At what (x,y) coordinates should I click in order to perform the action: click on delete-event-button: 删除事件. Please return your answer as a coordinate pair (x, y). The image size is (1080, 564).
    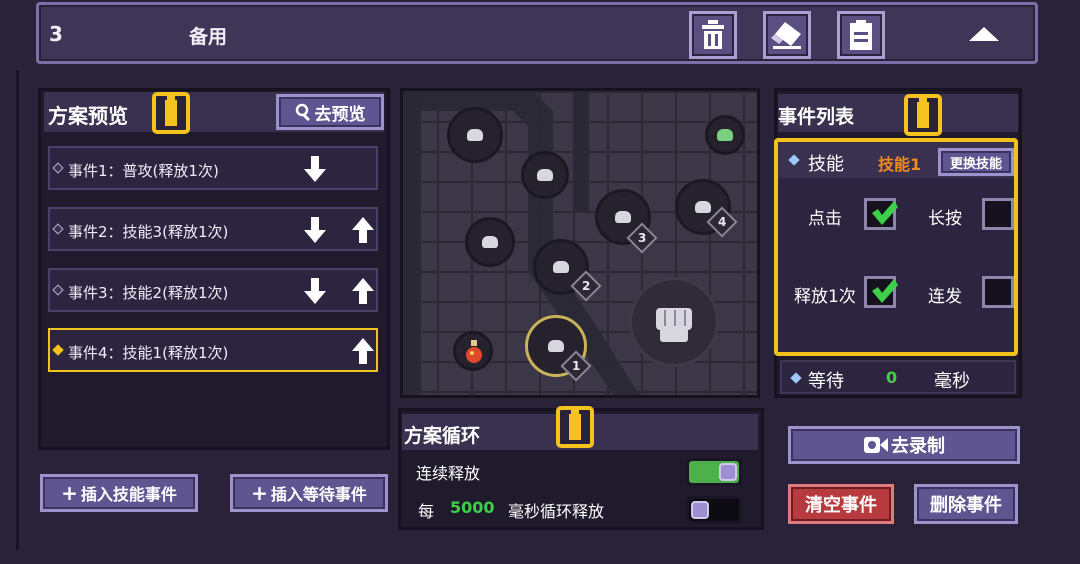
    Looking at the image, I should click on (966, 504).